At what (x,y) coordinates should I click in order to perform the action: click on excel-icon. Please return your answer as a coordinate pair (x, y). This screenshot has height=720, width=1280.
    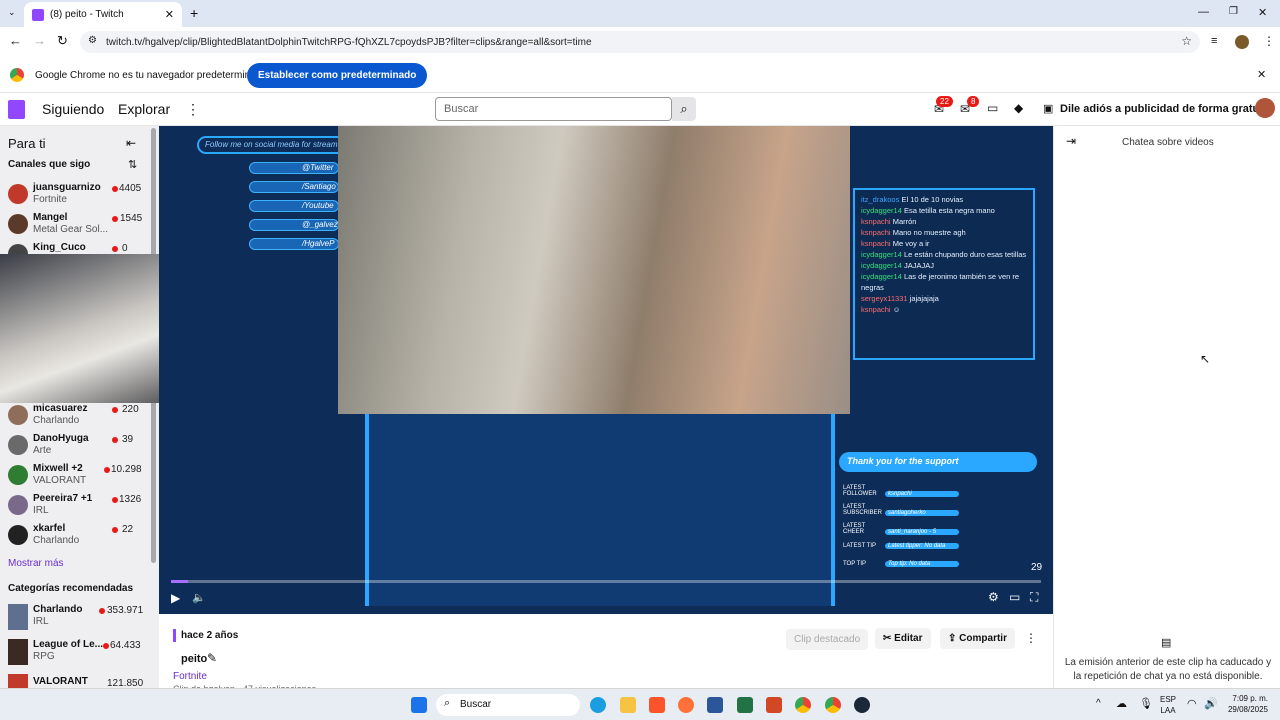
    Looking at the image, I should click on (745, 705).